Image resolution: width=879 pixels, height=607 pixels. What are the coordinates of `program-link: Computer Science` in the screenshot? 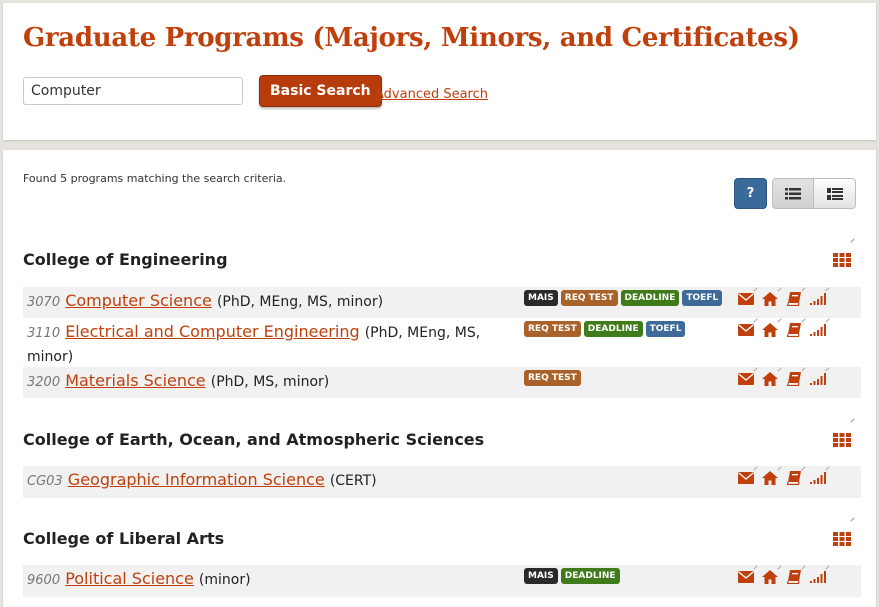 It's located at (138, 300).